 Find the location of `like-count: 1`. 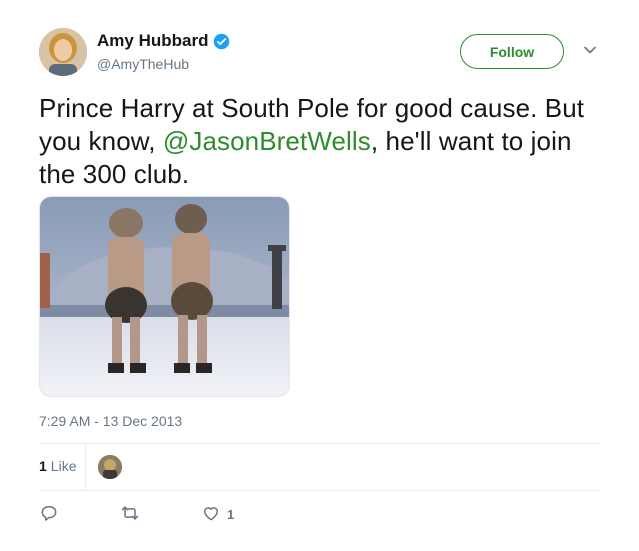

like-count: 1 is located at coordinates (231, 514).